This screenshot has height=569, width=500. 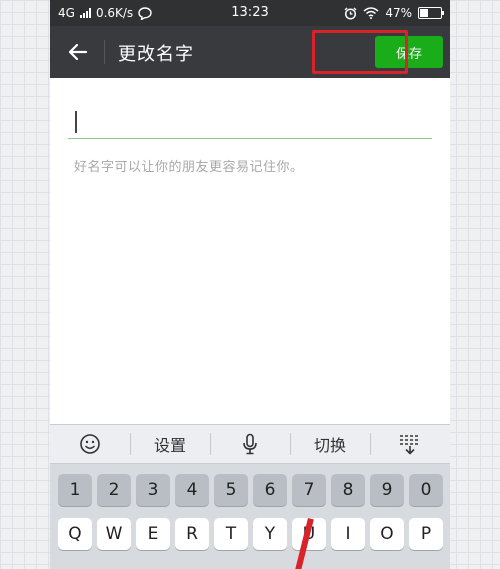 What do you see at coordinates (75, 490) in the screenshot?
I see `key-1: 1` at bounding box center [75, 490].